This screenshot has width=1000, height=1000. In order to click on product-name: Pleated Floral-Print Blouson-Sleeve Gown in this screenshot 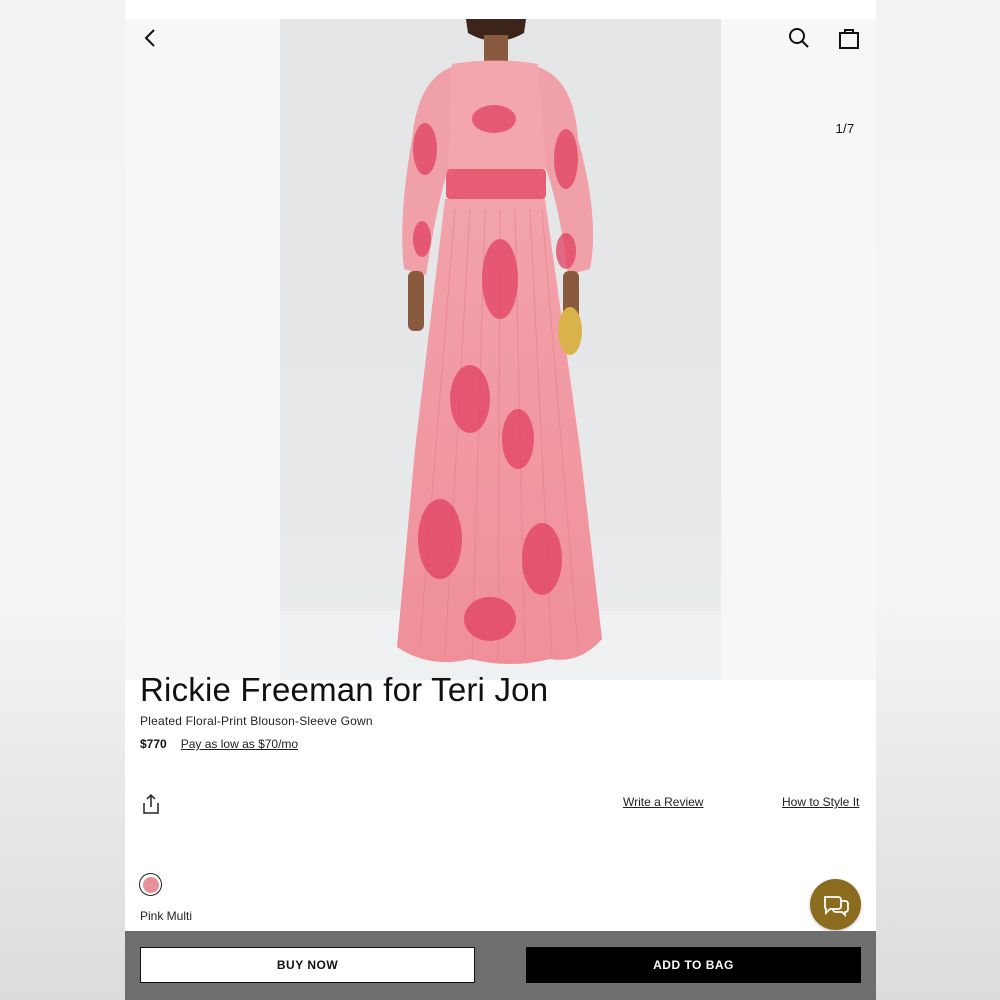, I will do `click(256, 721)`.